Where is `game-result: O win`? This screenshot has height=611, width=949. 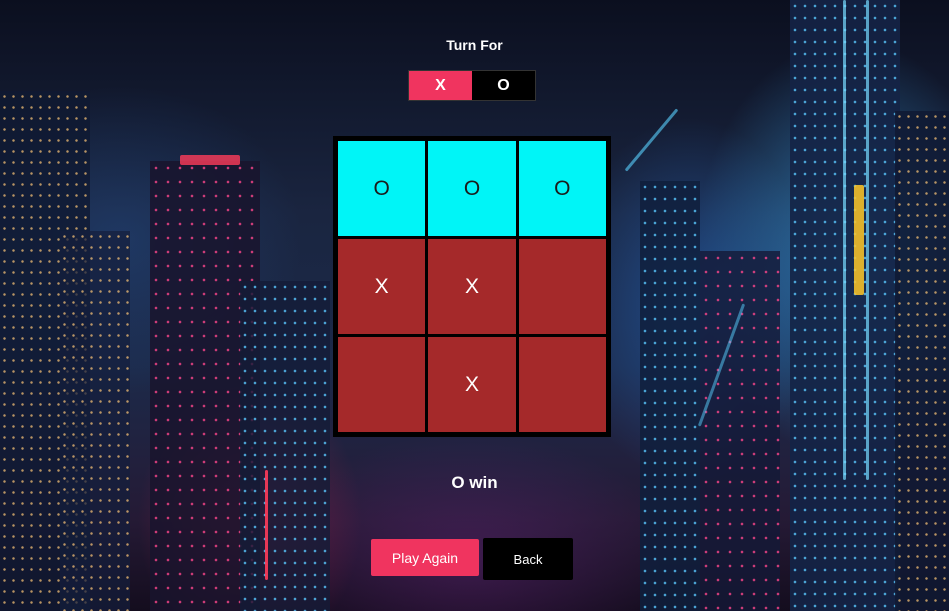 game-result: O win is located at coordinates (474, 482).